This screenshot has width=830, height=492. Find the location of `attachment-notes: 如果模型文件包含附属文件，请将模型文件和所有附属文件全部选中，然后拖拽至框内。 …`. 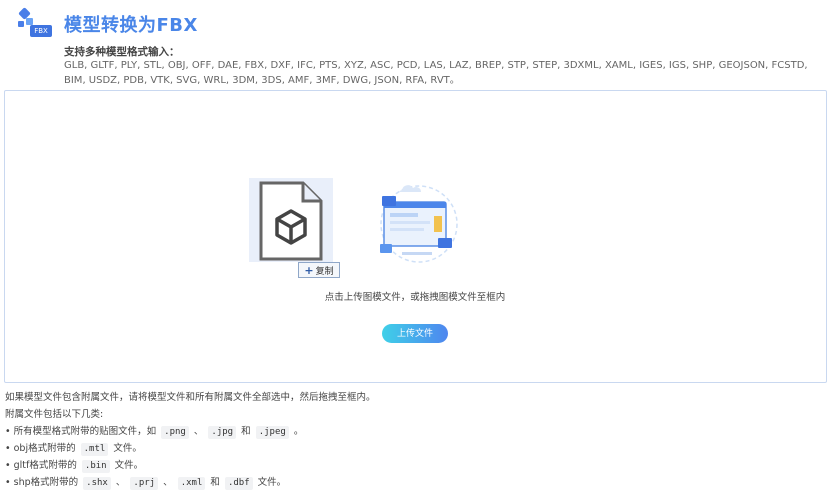

attachment-notes: 如果模型文件包含附属文件，请将模型文件和所有附属文件全部选中，然后拖拽至框内。 … is located at coordinates (190, 440).